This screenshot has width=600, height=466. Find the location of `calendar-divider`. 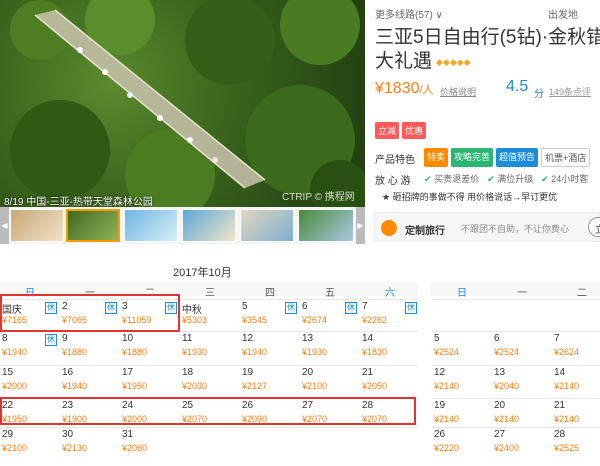

calendar-divider is located at coordinates (424, 359).